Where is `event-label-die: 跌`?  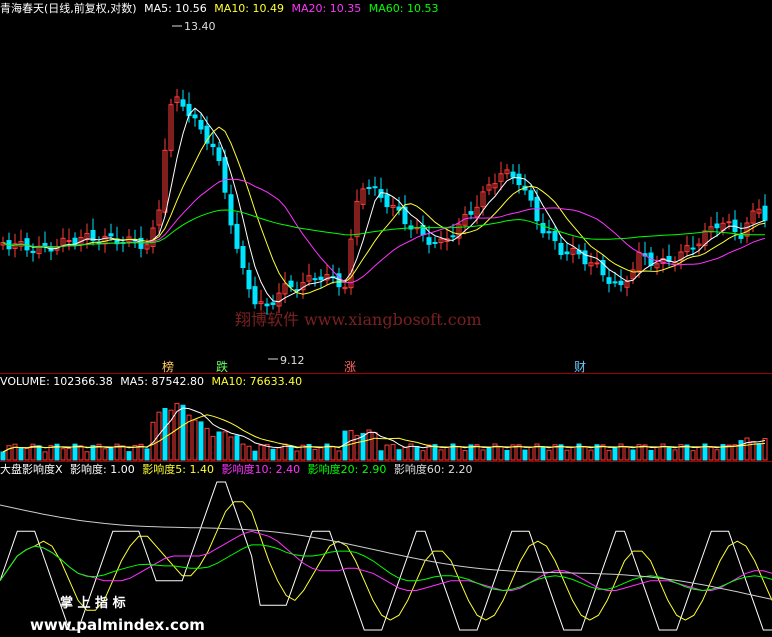
event-label-die: 跌 is located at coordinates (222, 366).